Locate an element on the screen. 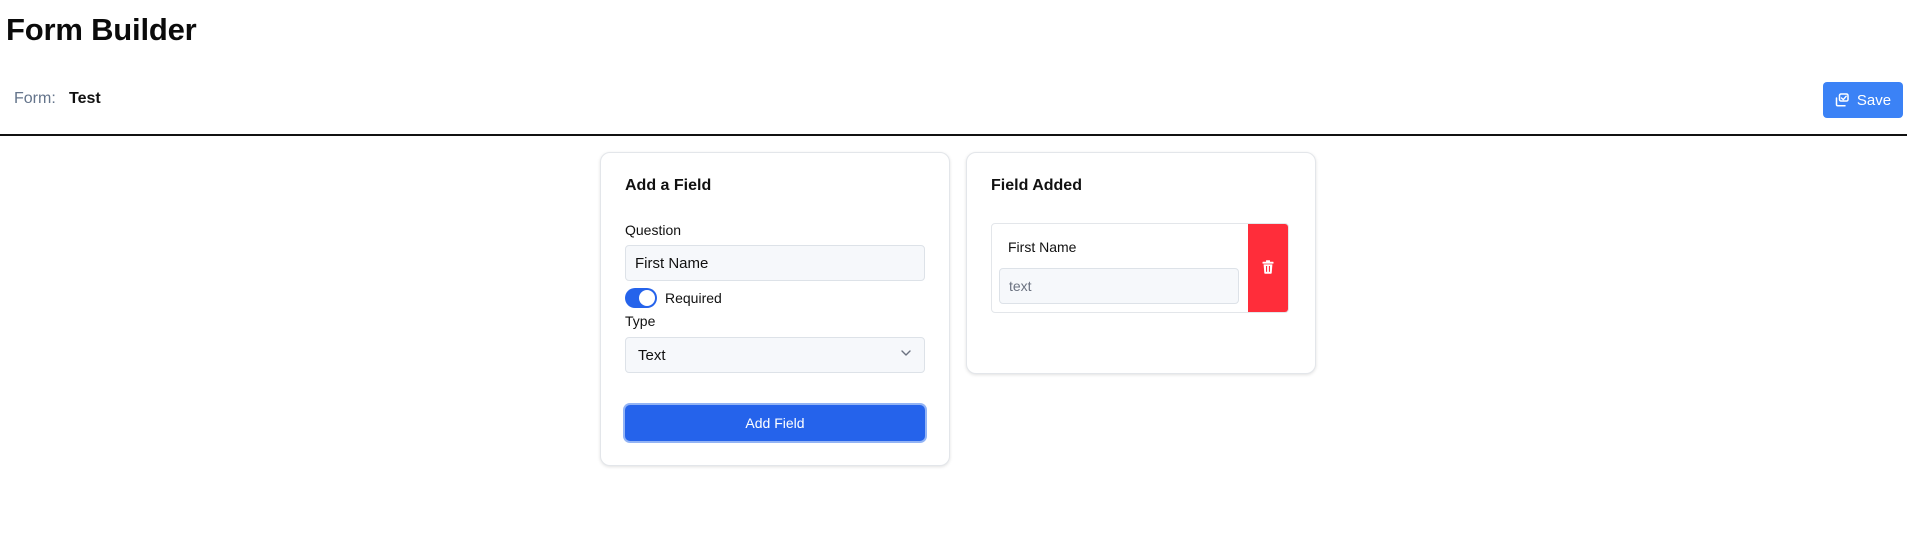 The image size is (1907, 556). form-bar: Form: Test Save is located at coordinates (953, 107).